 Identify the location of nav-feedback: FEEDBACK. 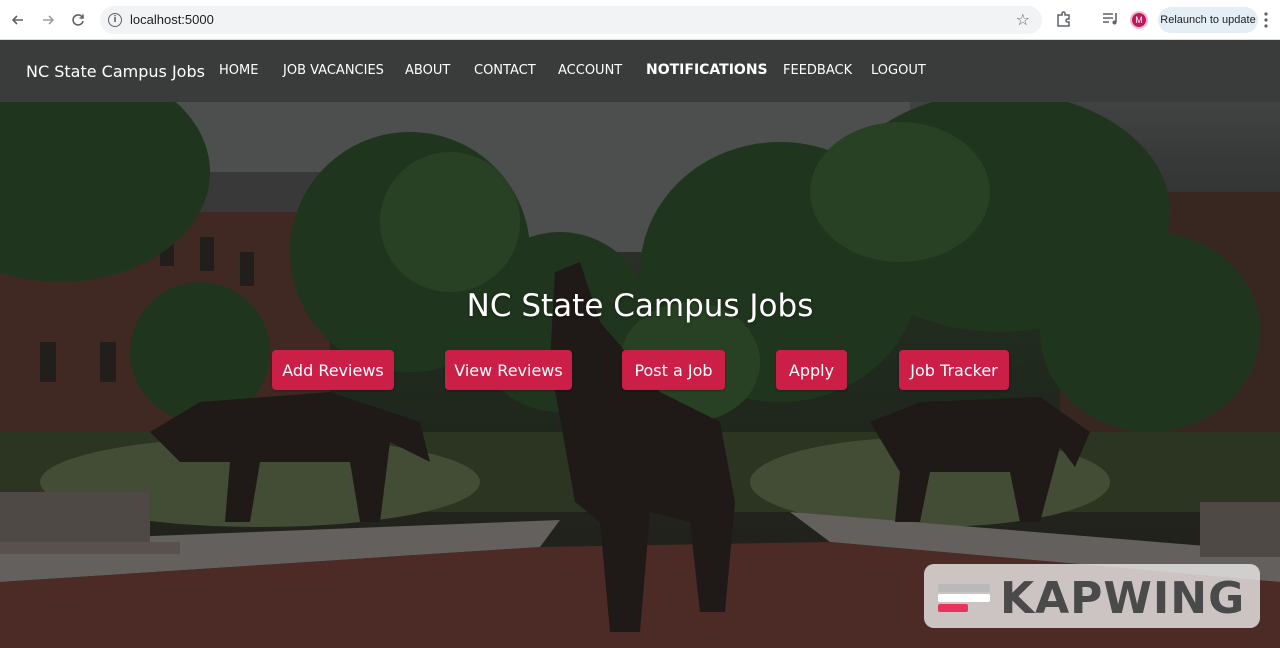
(817, 70).